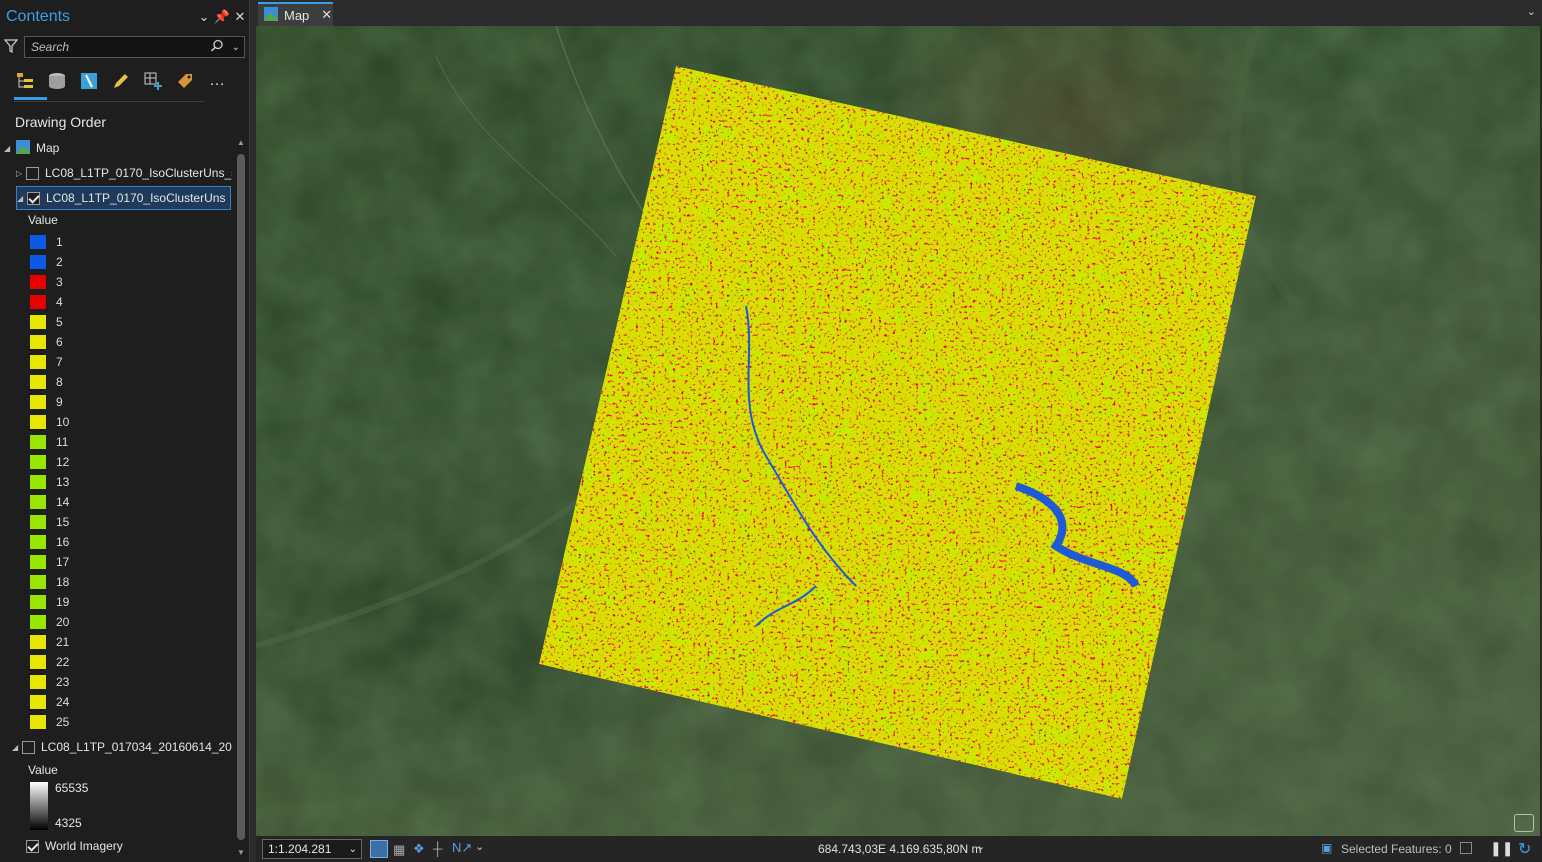 This screenshot has height=862, width=1542. I want to click on legend-label: 5, so click(59, 322).